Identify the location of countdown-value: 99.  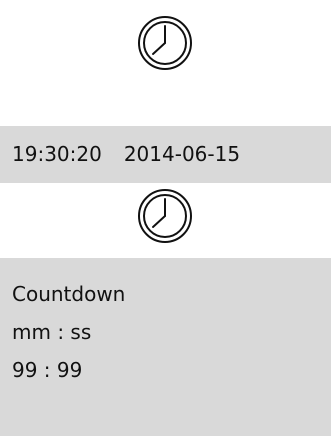
(47, 370).